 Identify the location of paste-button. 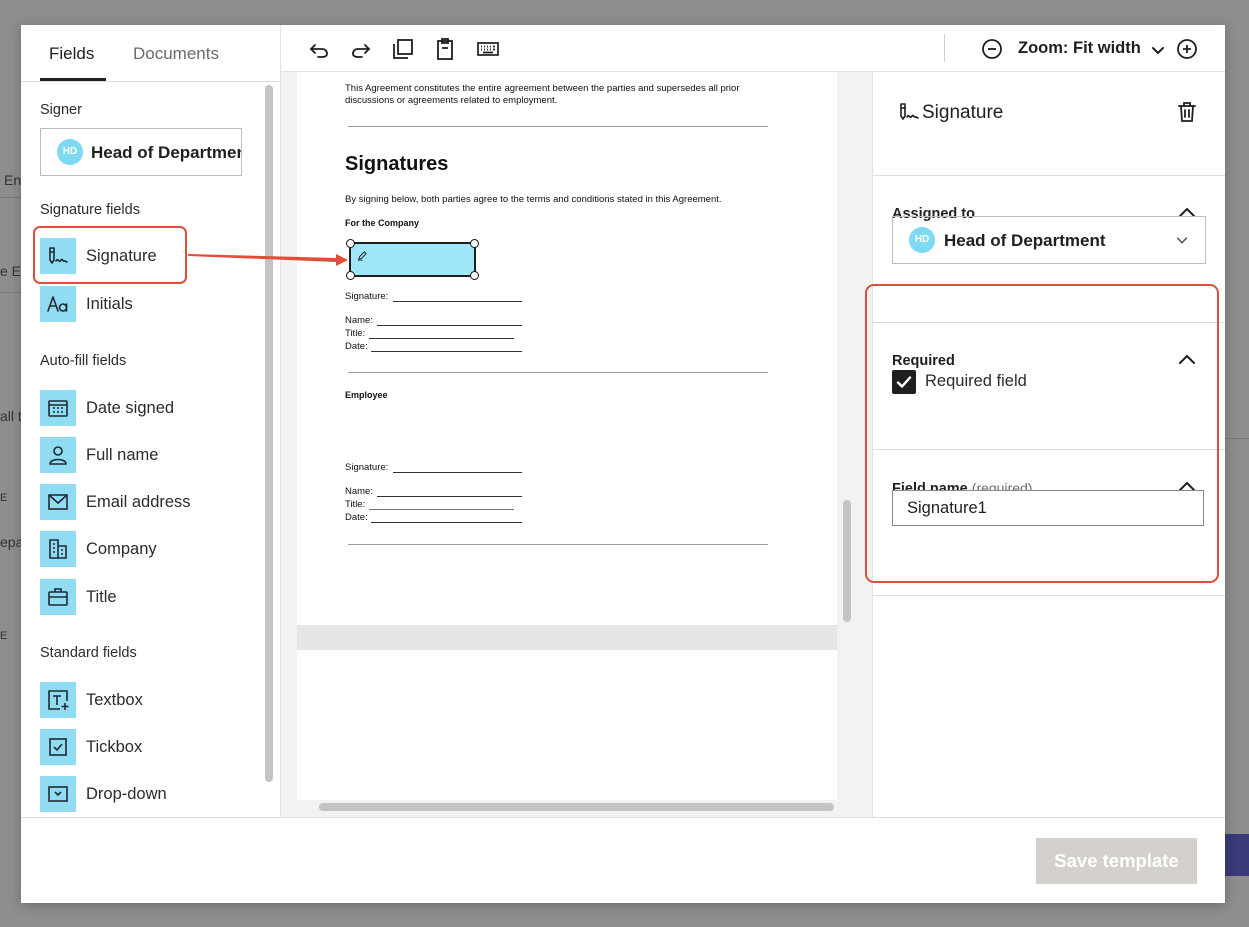
(445, 49).